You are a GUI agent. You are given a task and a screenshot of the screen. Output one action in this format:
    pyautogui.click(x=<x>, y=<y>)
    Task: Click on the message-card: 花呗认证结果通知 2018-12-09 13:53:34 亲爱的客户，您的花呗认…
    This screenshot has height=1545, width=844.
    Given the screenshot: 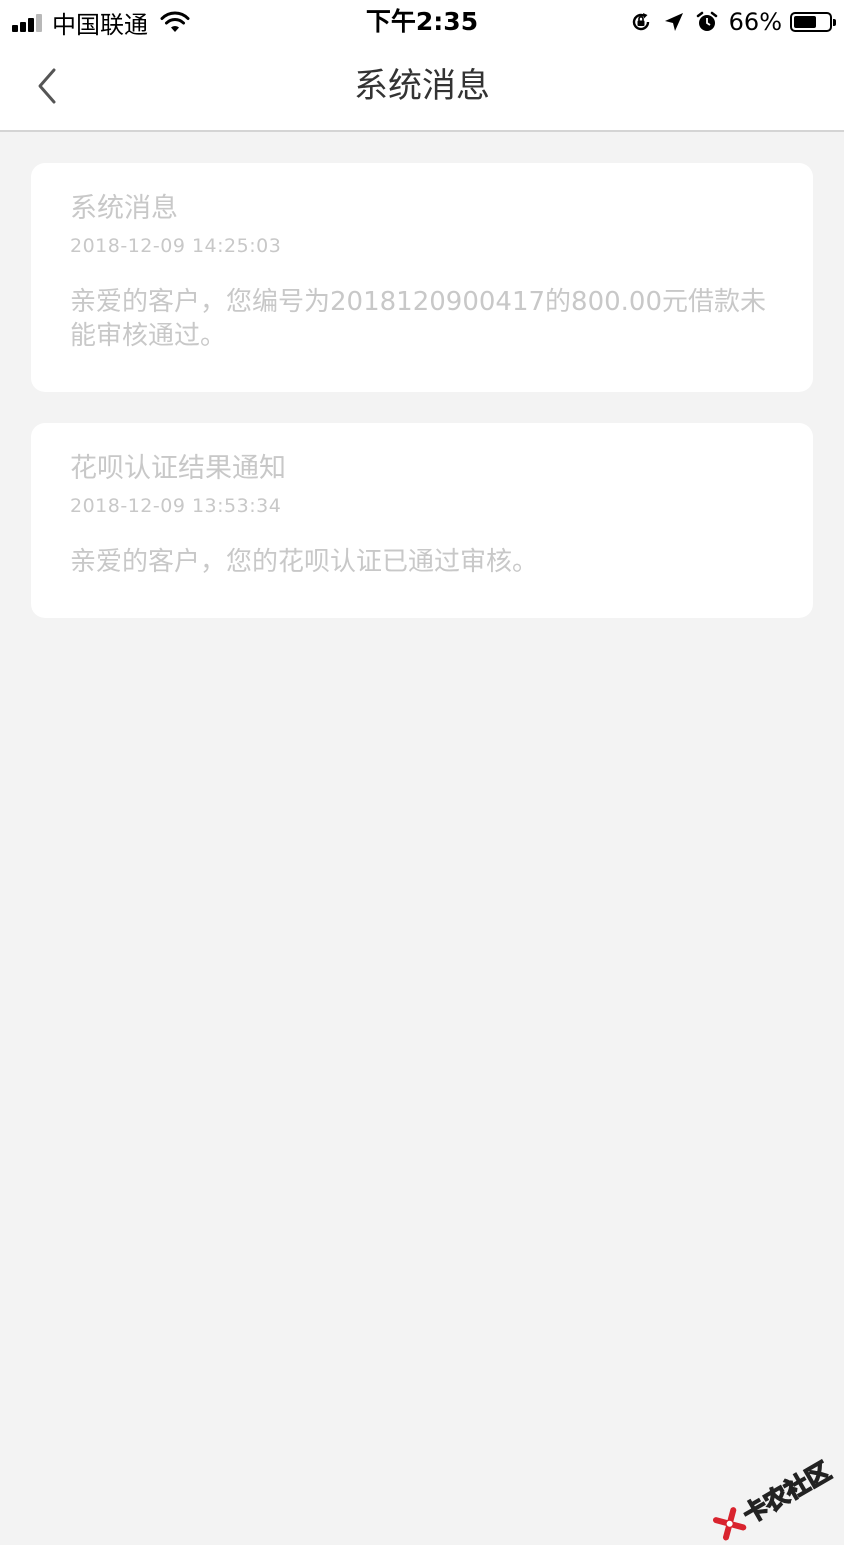 What is the action you would take?
    pyautogui.click(x=422, y=520)
    